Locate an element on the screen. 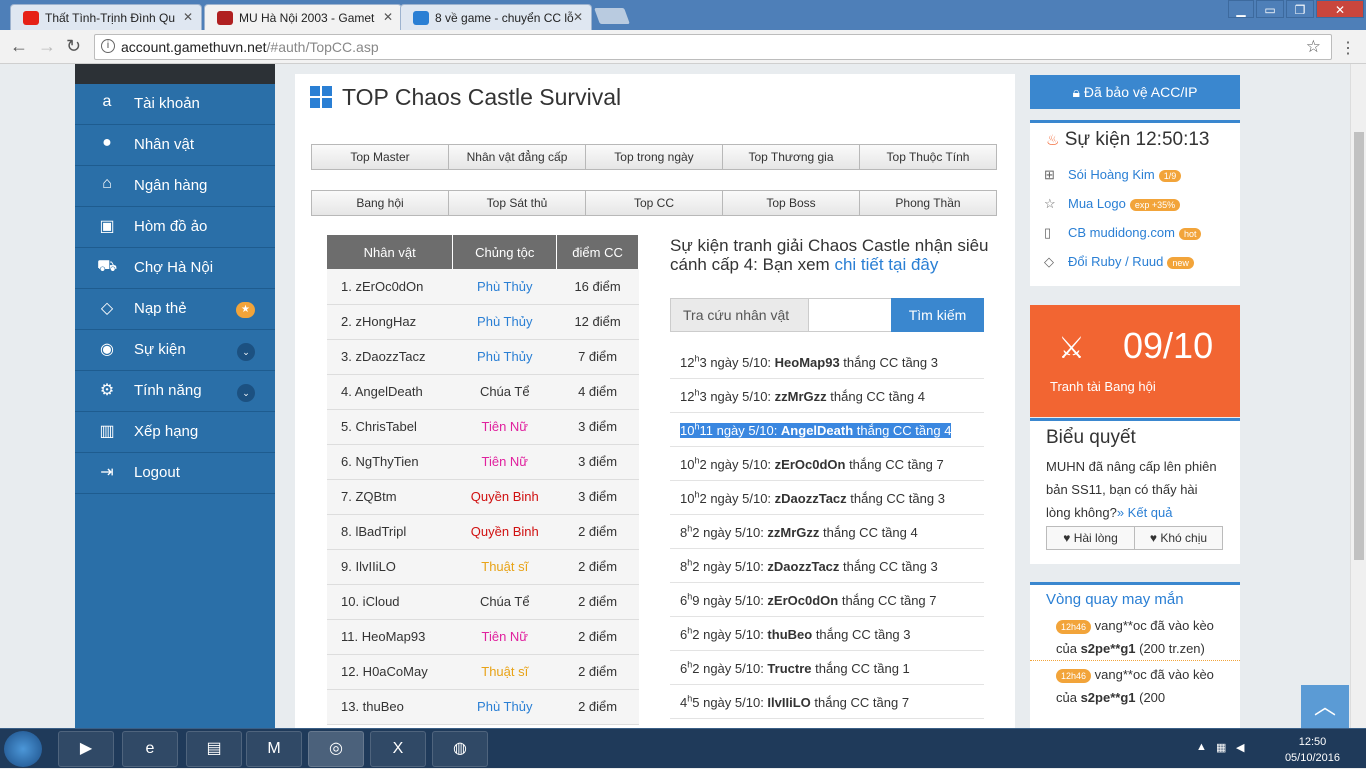 The width and height of the screenshot is (1366, 769). character-name: 13. thuBeo is located at coordinates (390, 707).